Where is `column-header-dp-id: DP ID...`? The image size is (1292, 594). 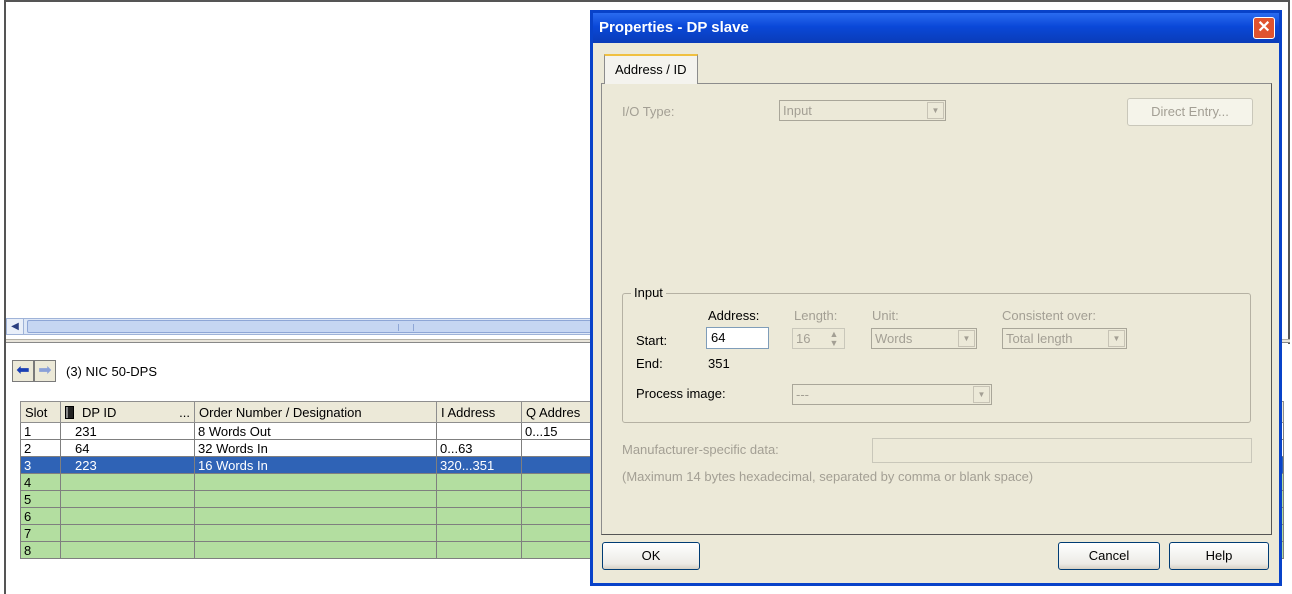
column-header-dp-id: DP ID... is located at coordinates (127, 412).